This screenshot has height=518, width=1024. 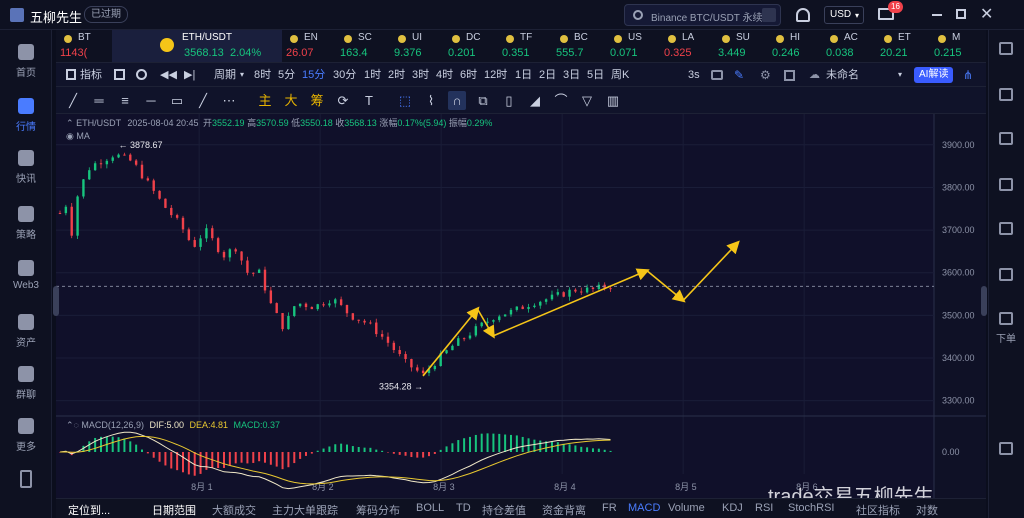 I want to click on interval-15分: 15分, so click(x=313, y=75).